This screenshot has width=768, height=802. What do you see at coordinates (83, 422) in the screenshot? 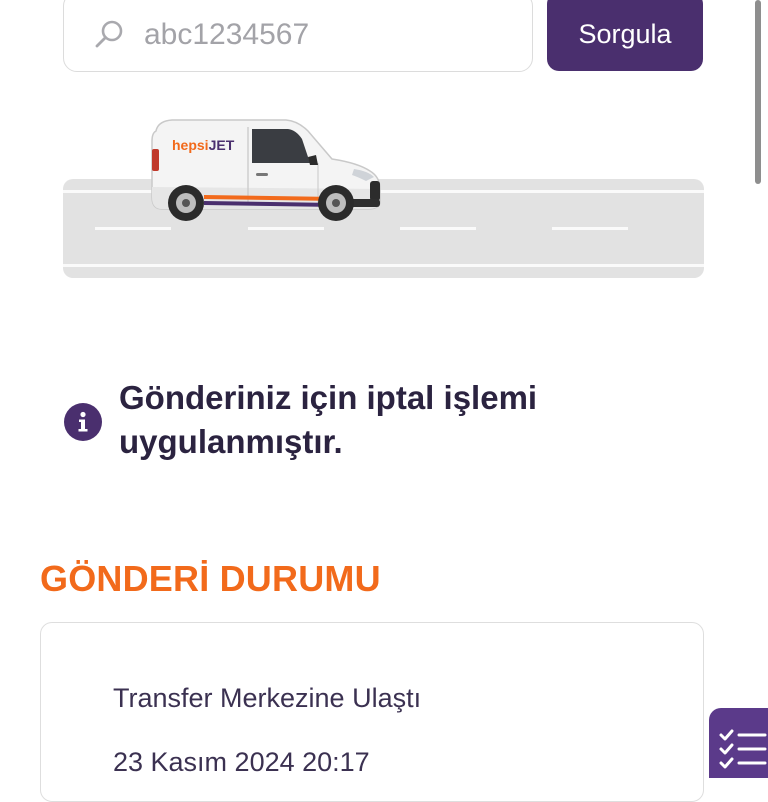
I see `info-icon` at bounding box center [83, 422].